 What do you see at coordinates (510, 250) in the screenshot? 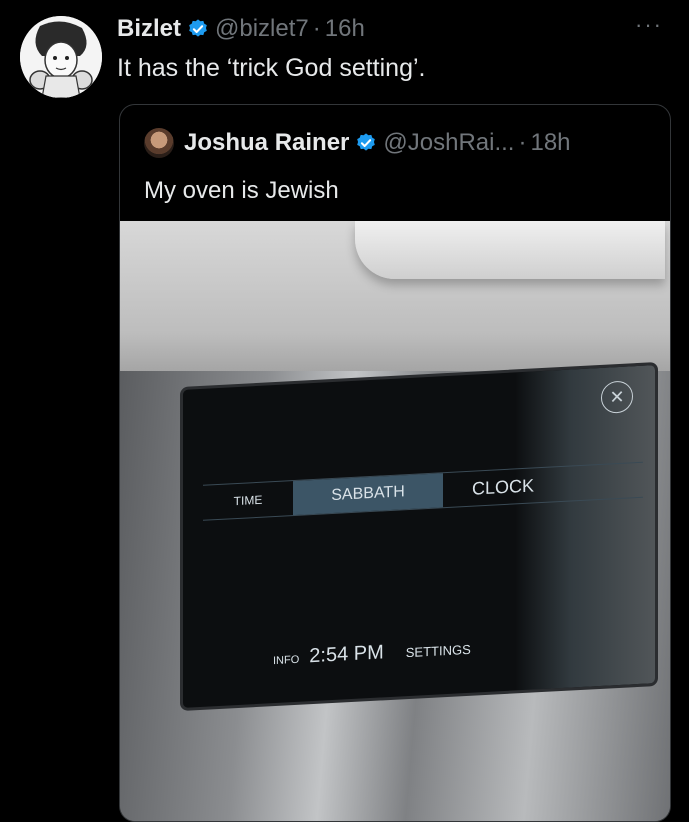
I see `cabinet-hinge` at bounding box center [510, 250].